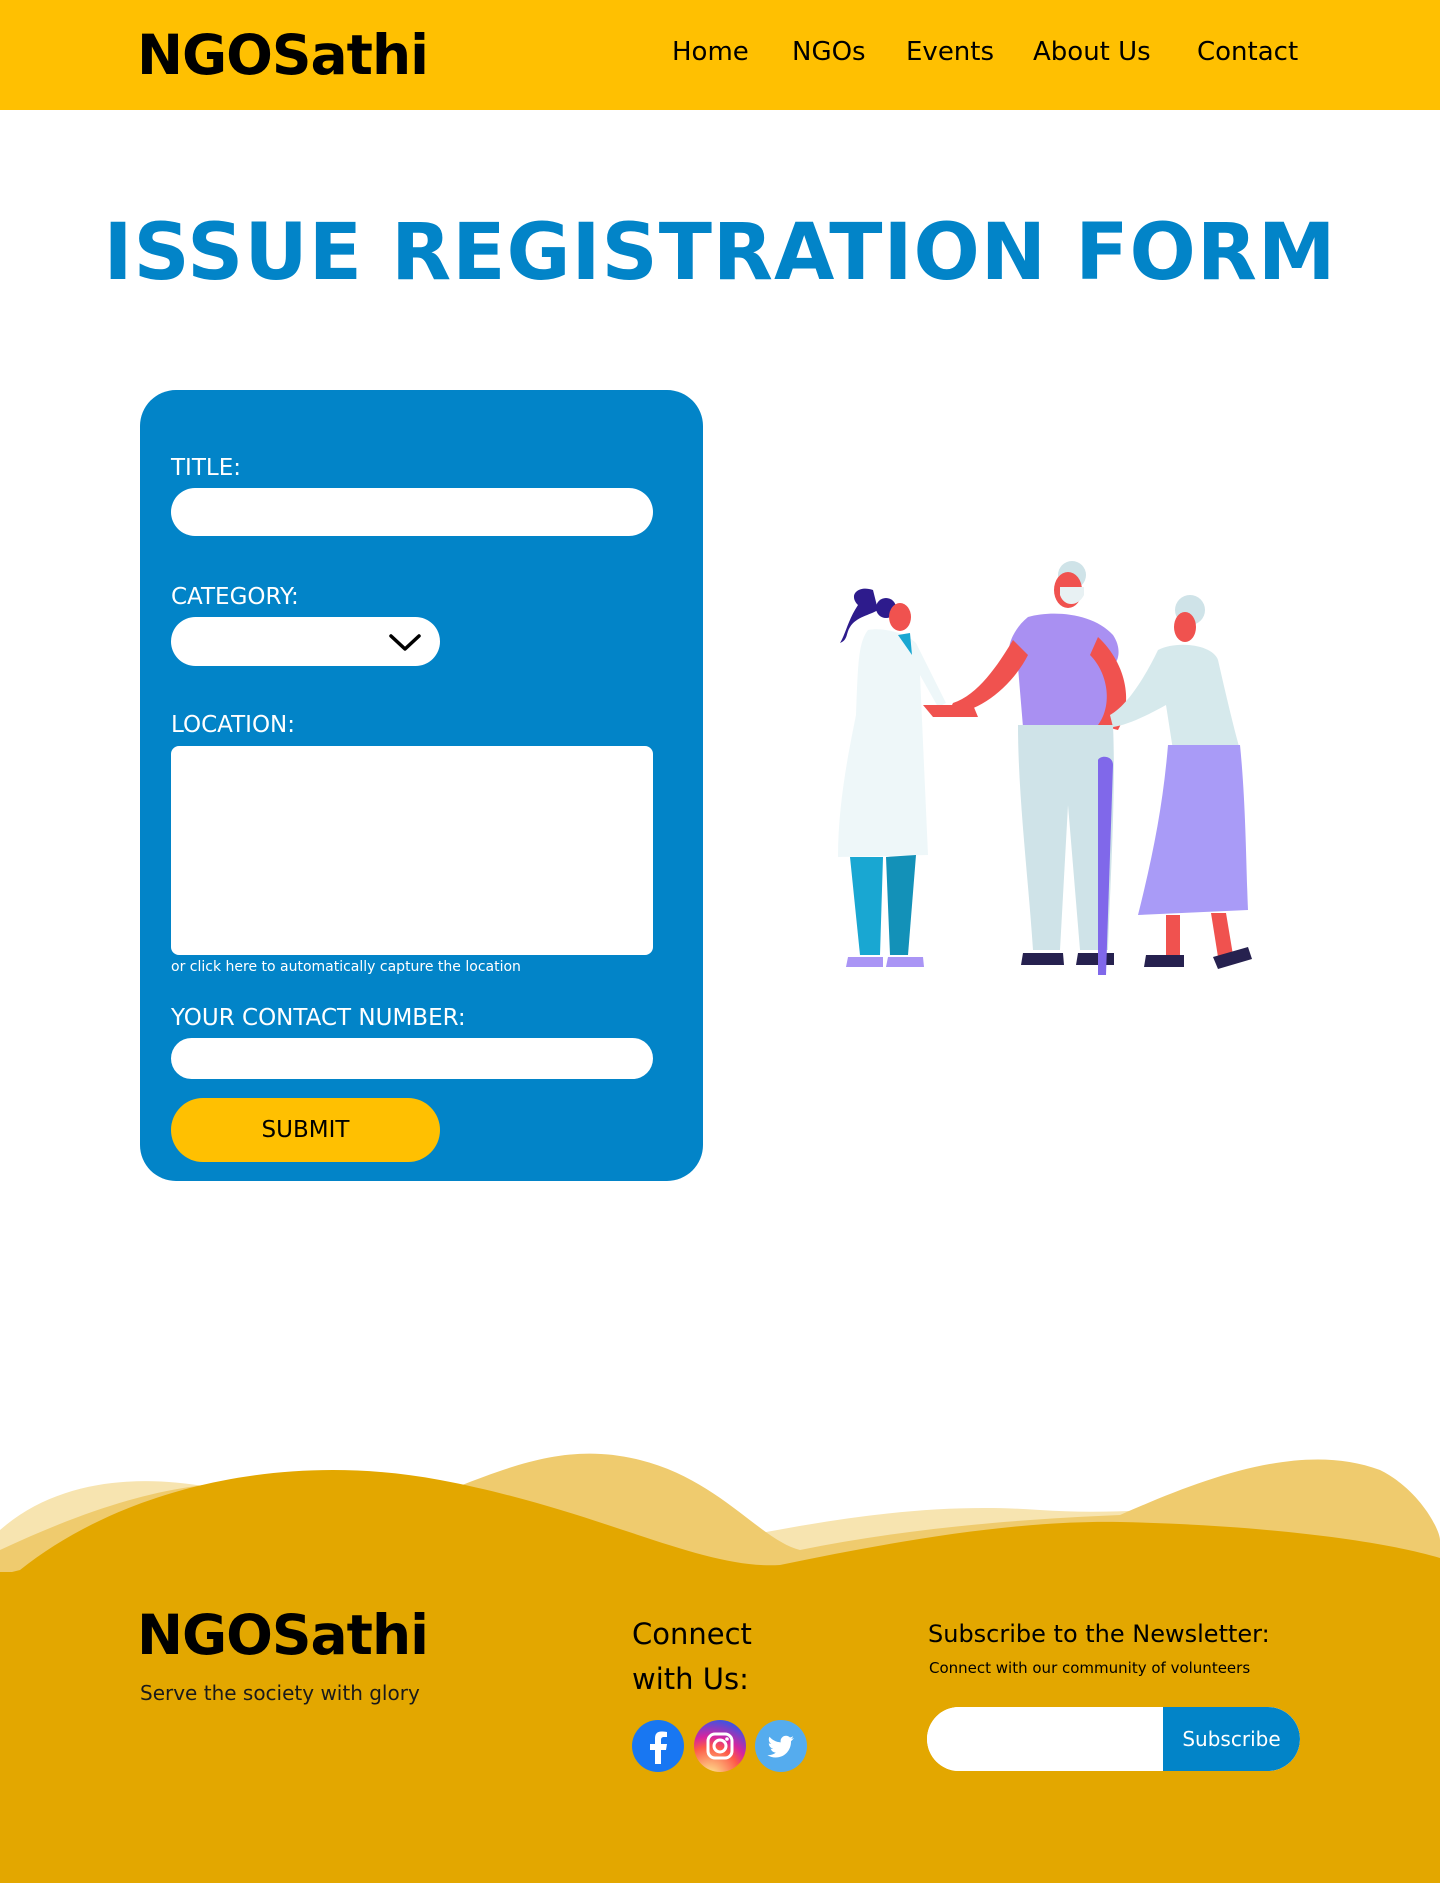  What do you see at coordinates (692, 1634) in the screenshot?
I see `connect-line-1: Connect` at bounding box center [692, 1634].